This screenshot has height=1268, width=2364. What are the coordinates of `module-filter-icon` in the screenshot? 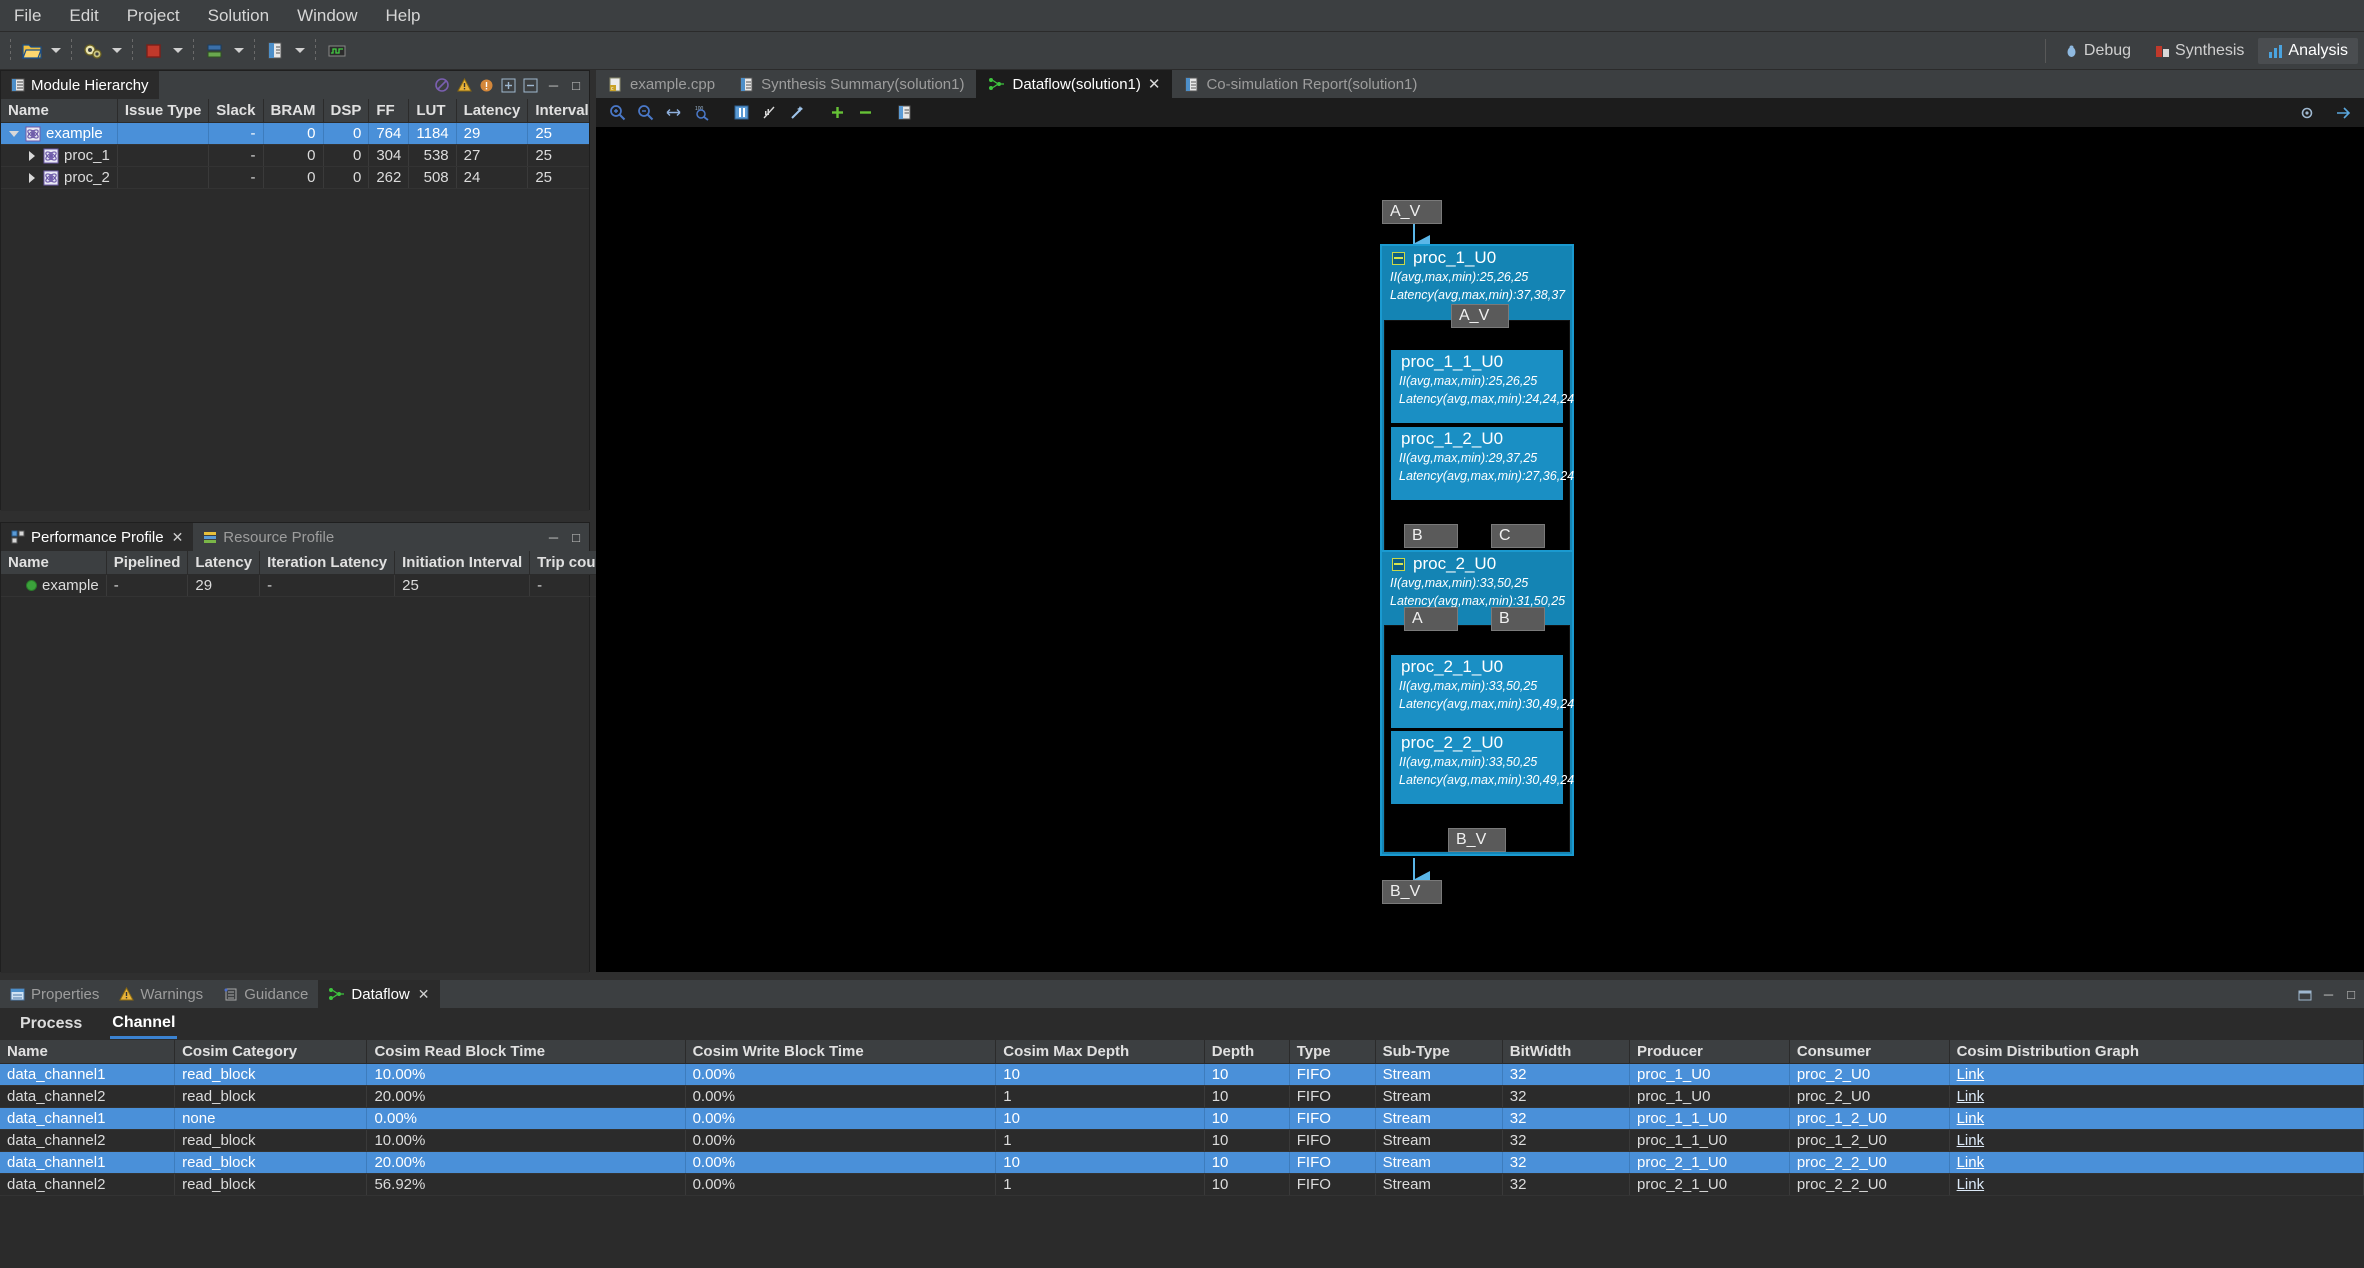 It's located at (443, 85).